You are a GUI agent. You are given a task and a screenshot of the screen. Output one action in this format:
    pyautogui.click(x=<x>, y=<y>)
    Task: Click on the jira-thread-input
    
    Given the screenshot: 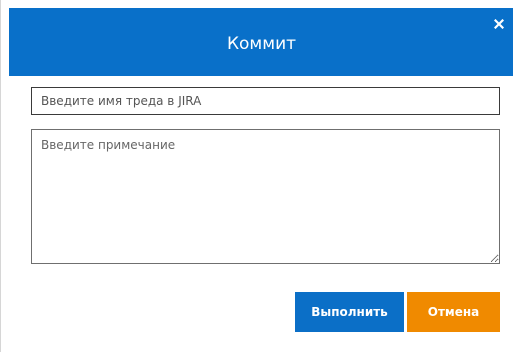 What is the action you would take?
    pyautogui.click(x=265, y=101)
    